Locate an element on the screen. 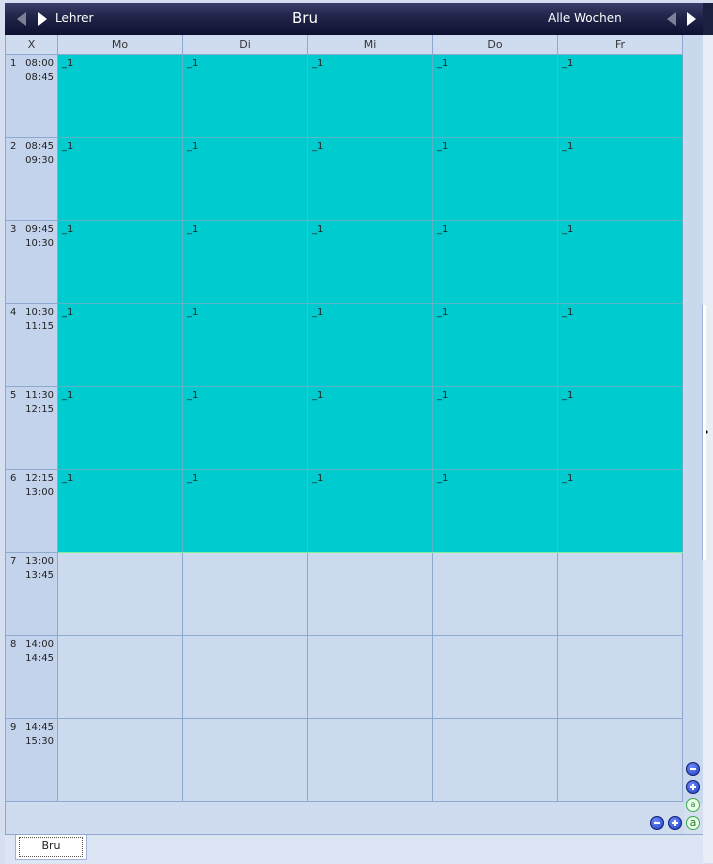 This screenshot has height=864, width=713. font-smaller-icon: a is located at coordinates (693, 805).